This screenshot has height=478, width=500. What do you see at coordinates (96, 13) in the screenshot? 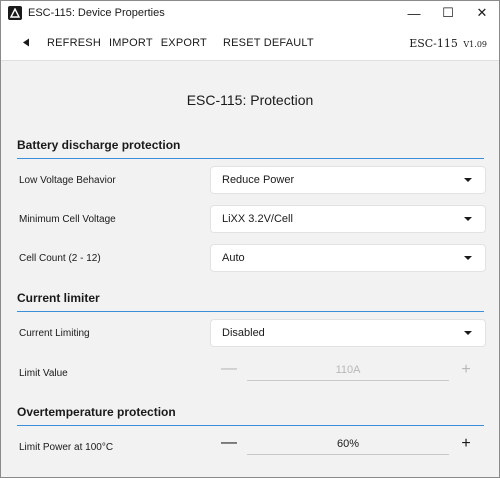
I see `window-title: ESC-115: Device Properties` at bounding box center [96, 13].